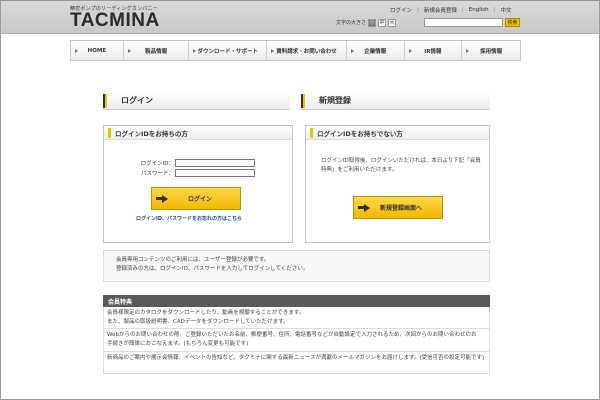 This screenshot has width=600, height=400. I want to click on nav-label: 製品情報, so click(156, 51).